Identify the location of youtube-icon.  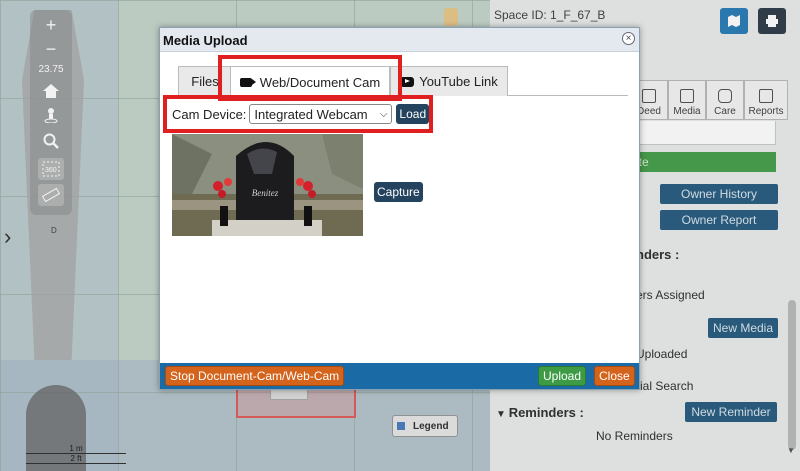
(407, 81).